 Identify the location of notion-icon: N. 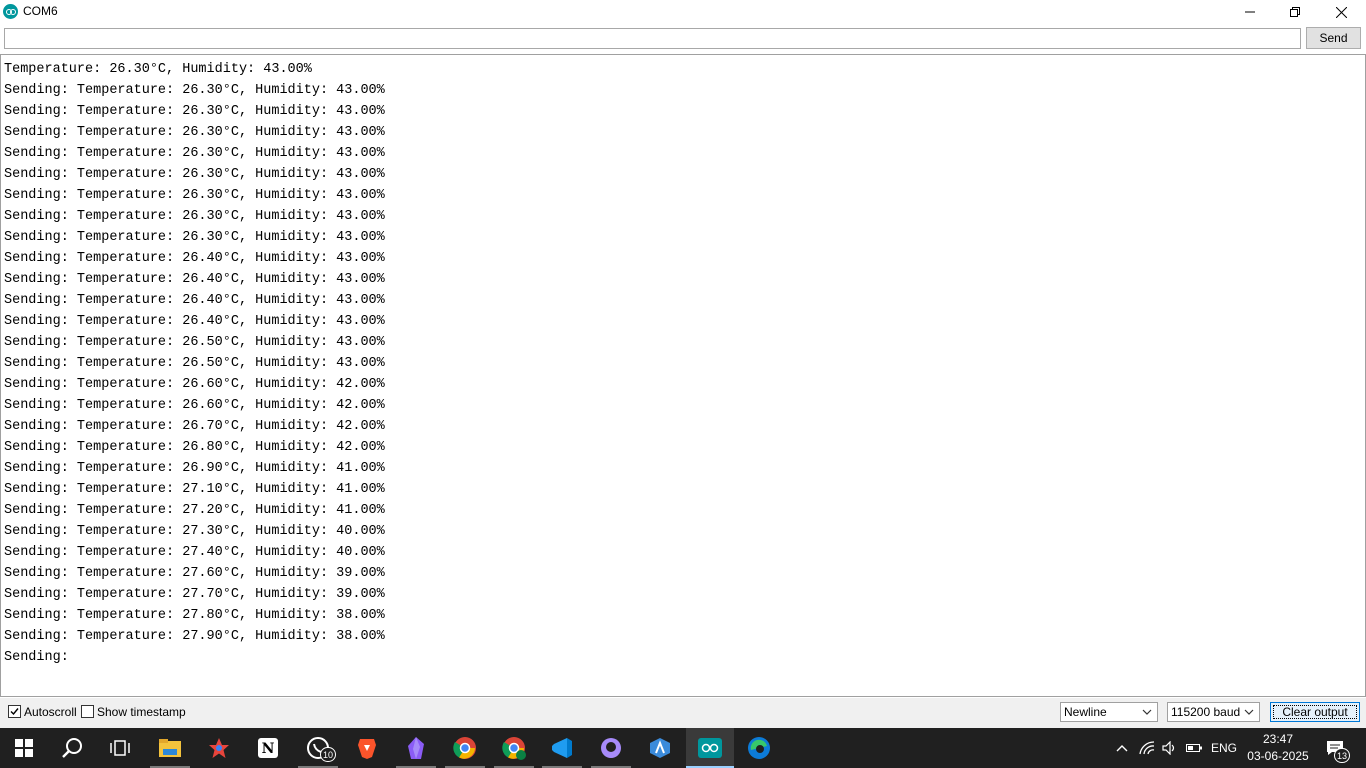
(268, 748).